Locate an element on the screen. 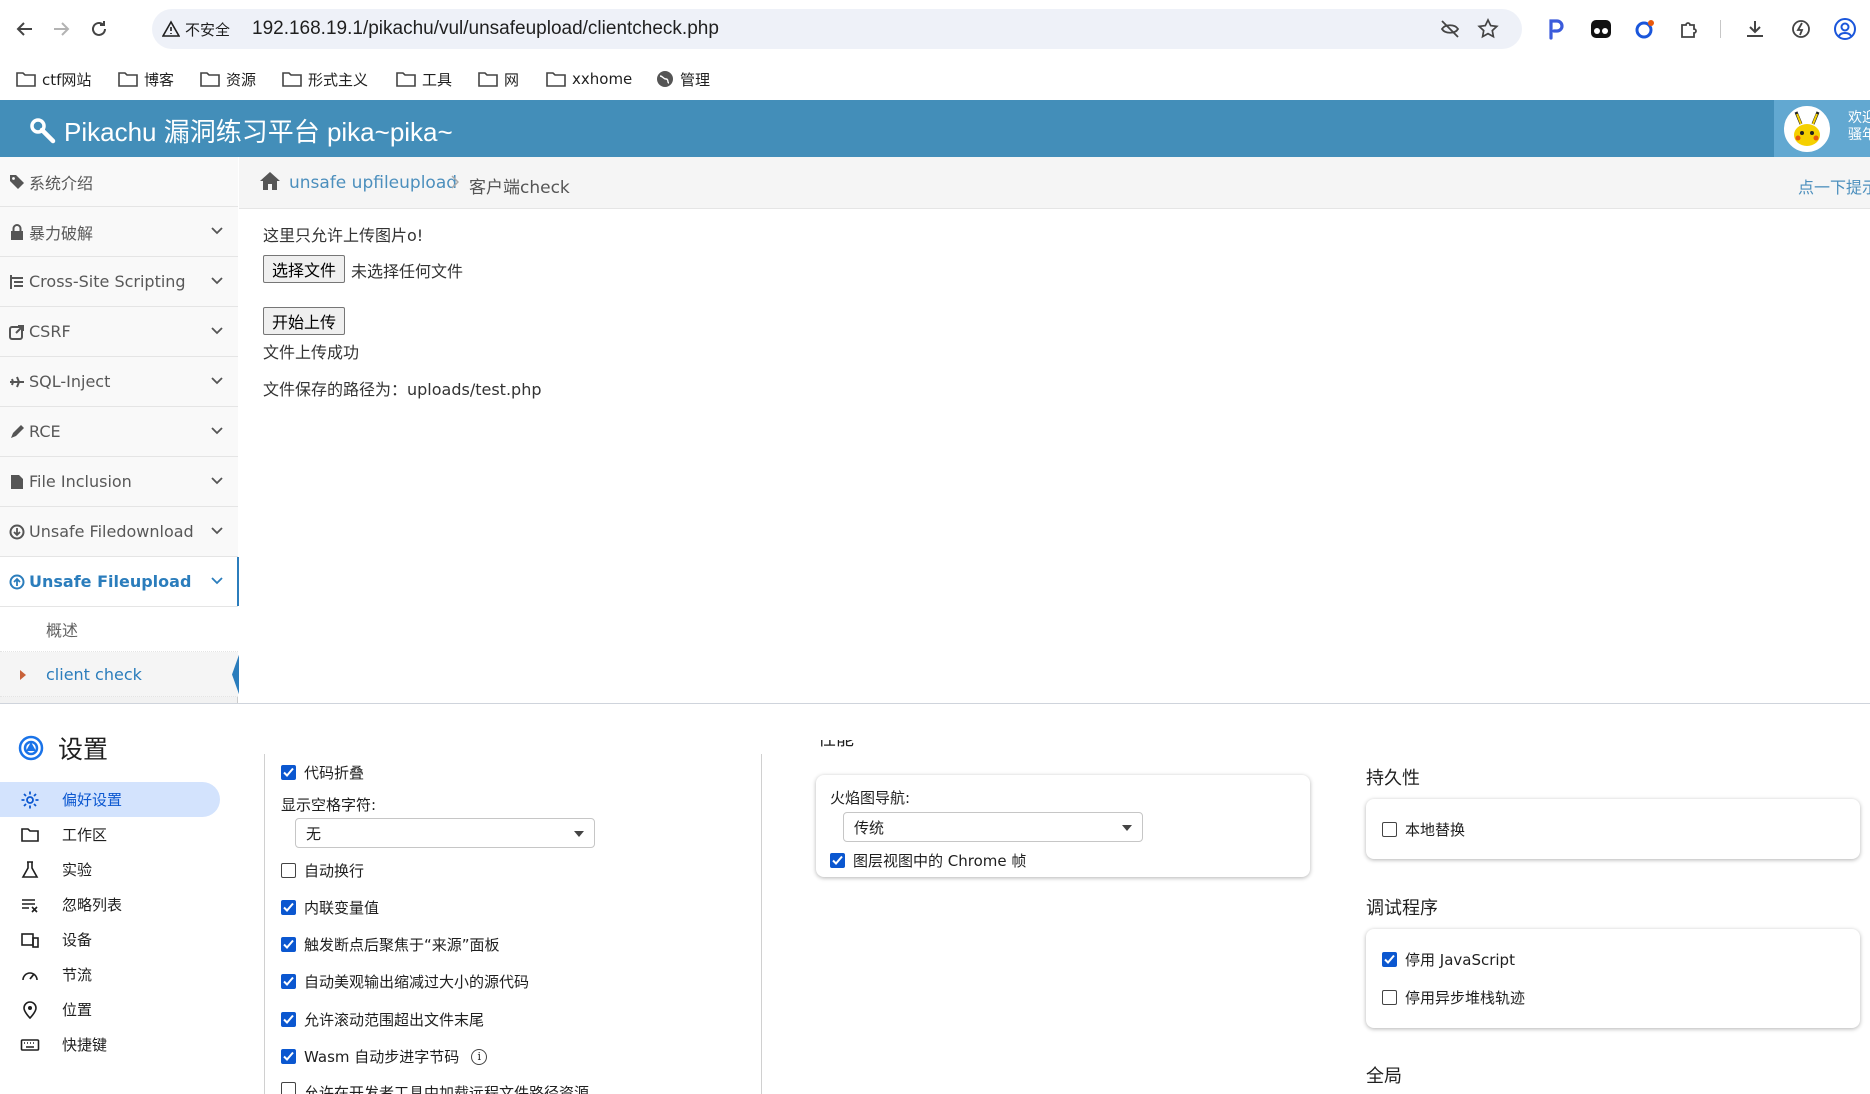 The image size is (1870, 1094). arrow-right-icon is located at coordinates (62, 29).